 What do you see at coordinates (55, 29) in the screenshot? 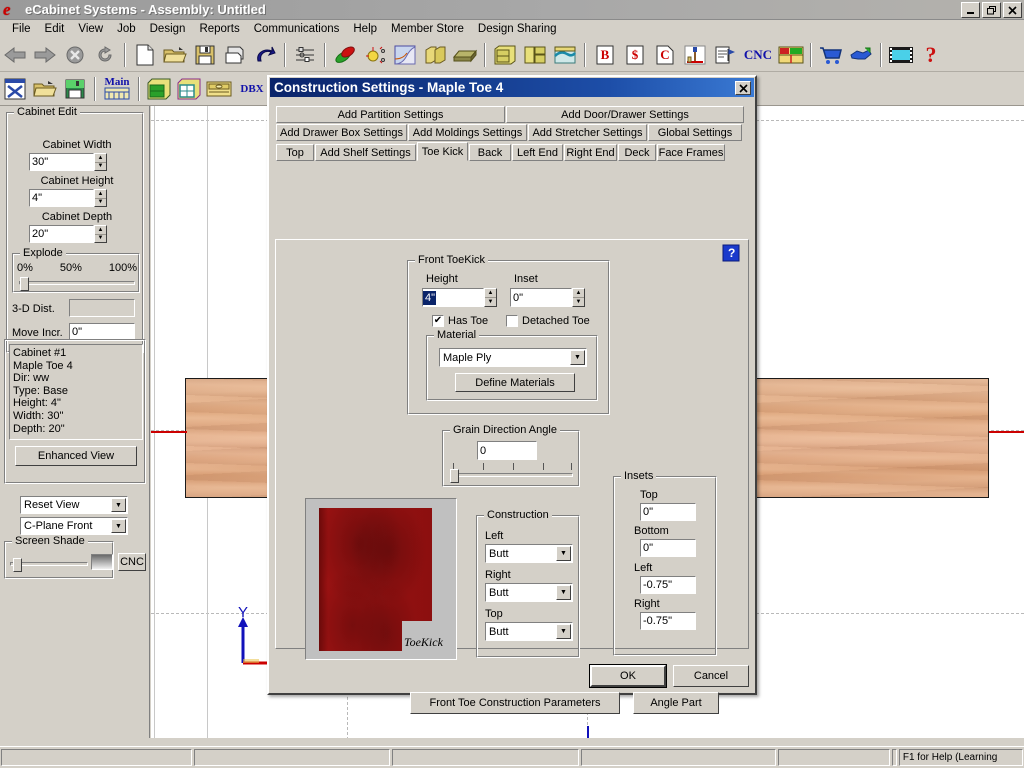
I see `menu-item-edit: Edit` at bounding box center [55, 29].